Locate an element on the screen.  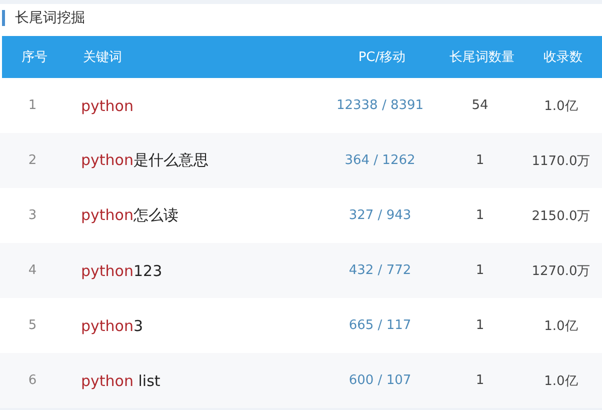
indexed-count-cell-text: 1170.0万 is located at coordinates (561, 161).